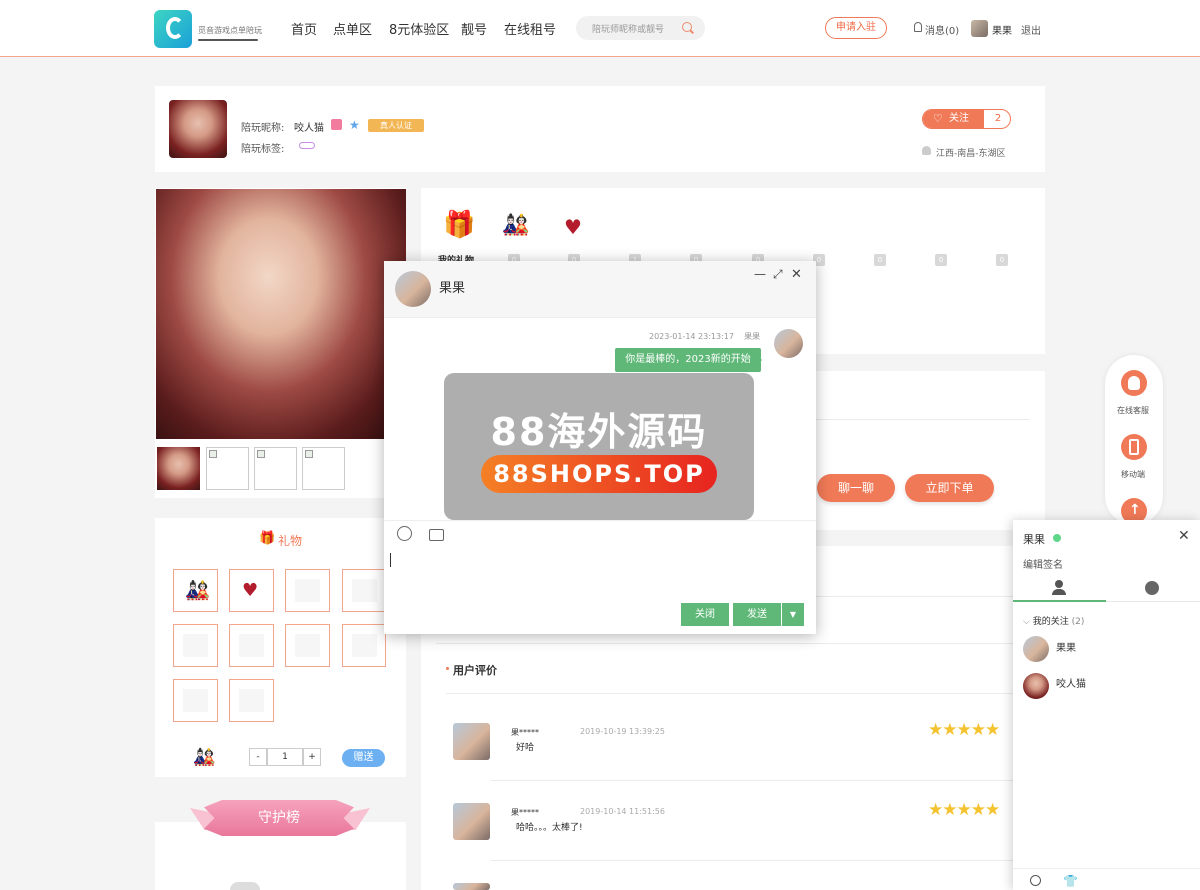 This screenshot has height=890, width=1200. I want to click on apply-join-button: 申请入驻, so click(856, 28).